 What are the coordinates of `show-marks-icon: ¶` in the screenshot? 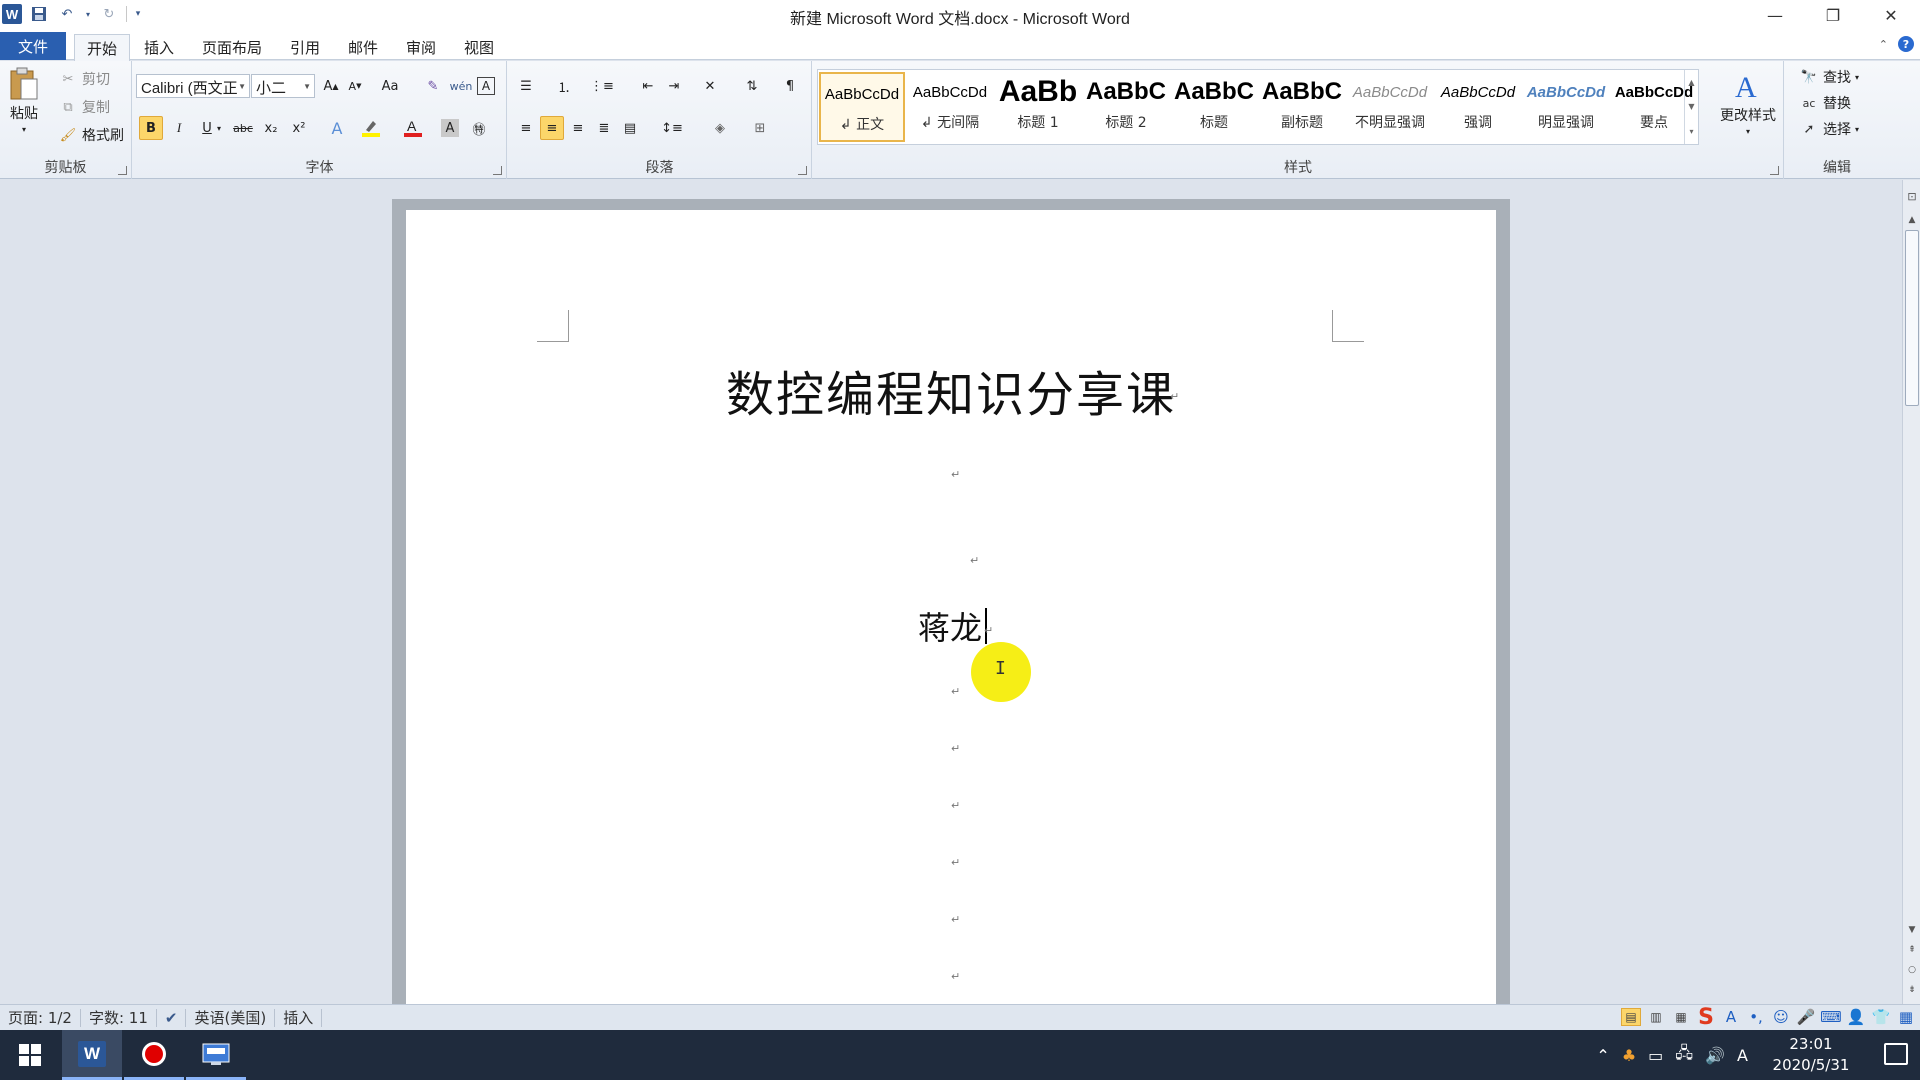 It's located at (790, 86).